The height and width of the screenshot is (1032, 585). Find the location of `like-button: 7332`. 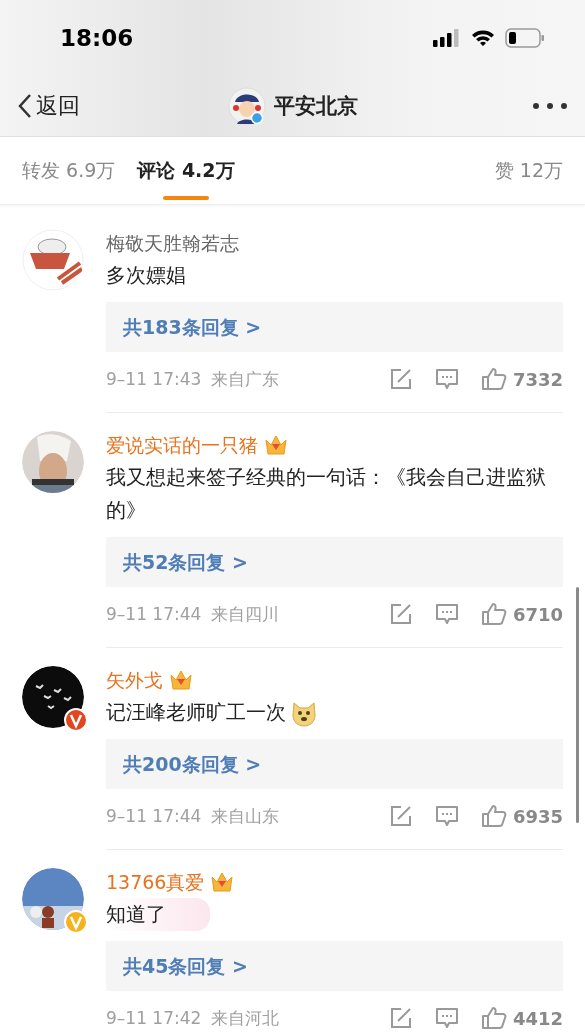

like-button: 7332 is located at coordinates (521, 379).